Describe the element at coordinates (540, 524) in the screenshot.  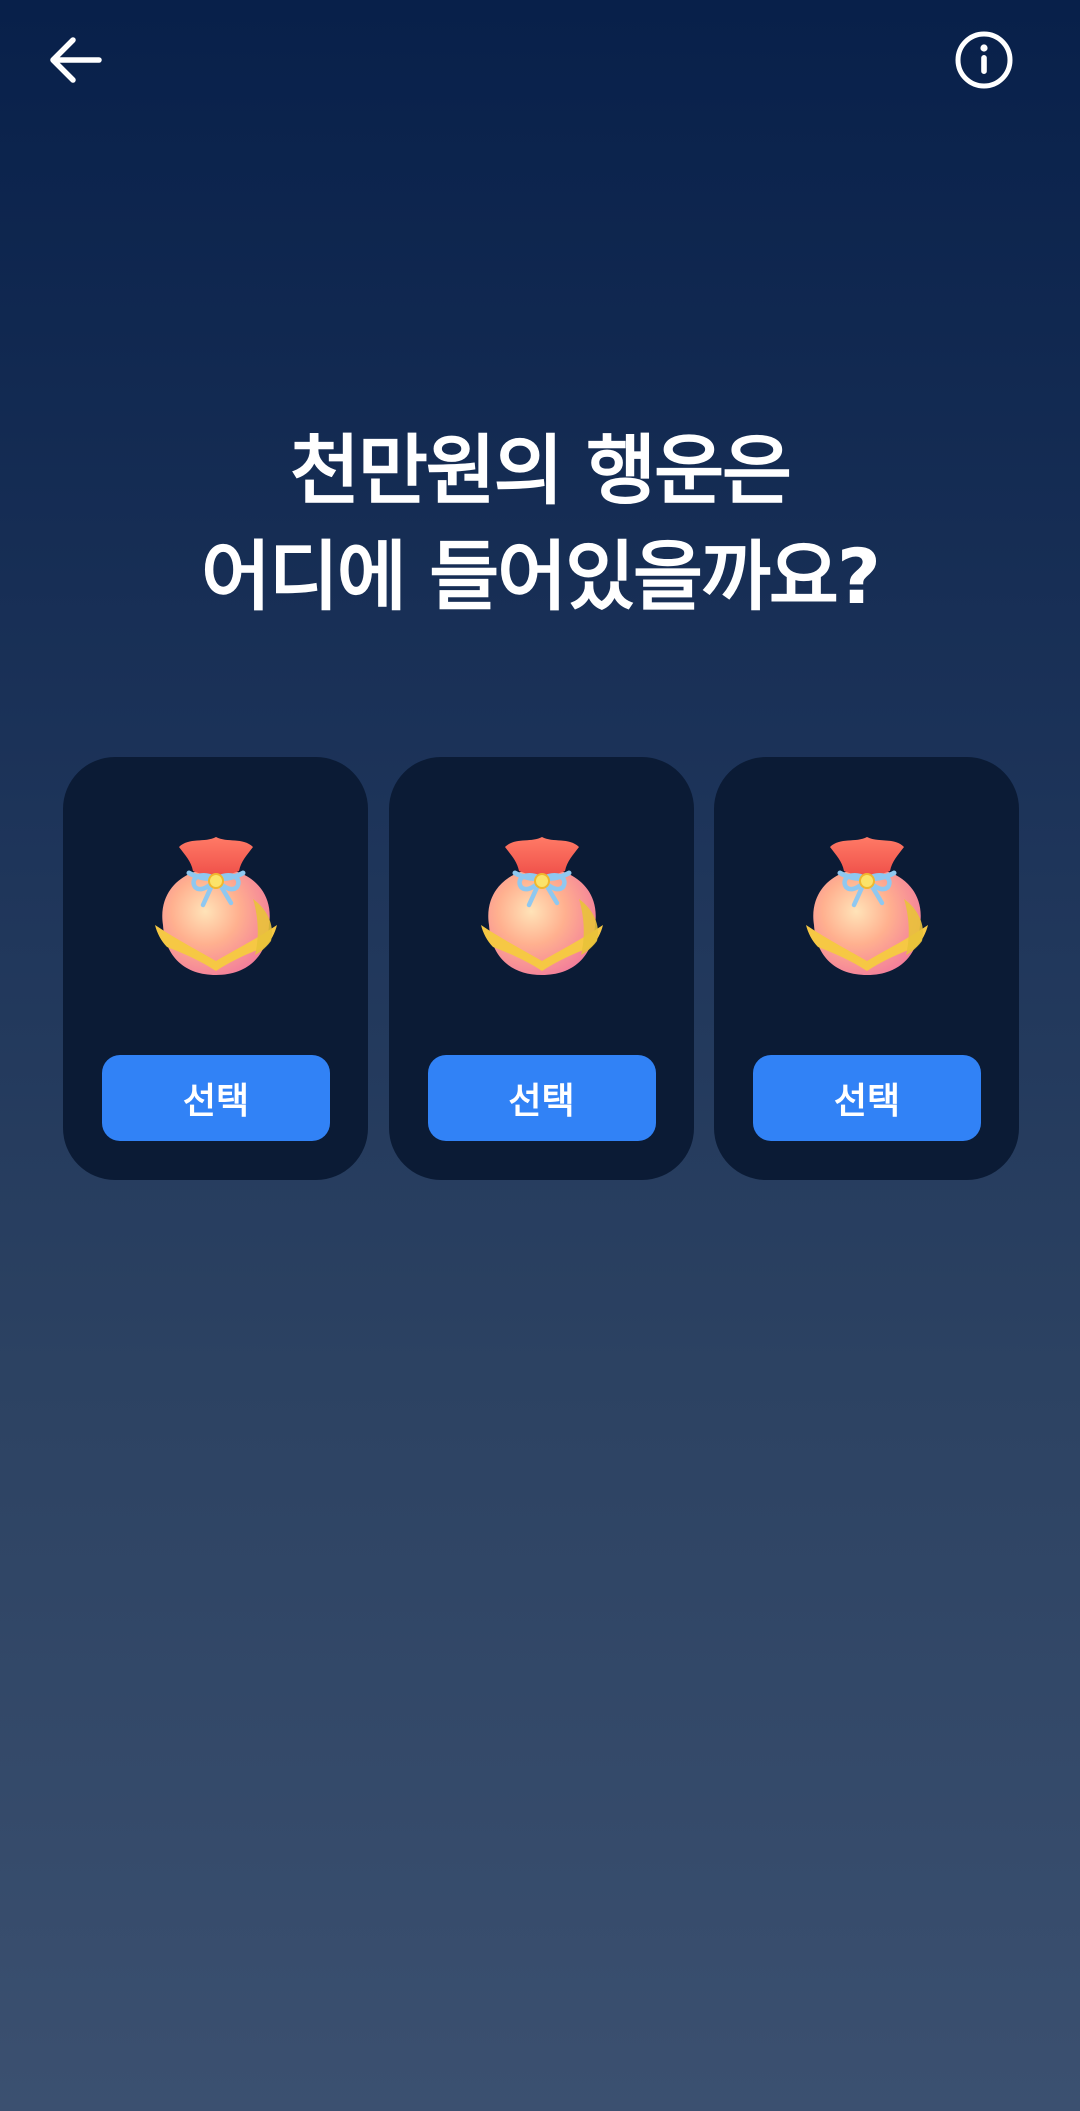
I see `headline: 천만원의 행운은 어디에 들어있을까요?` at that location.